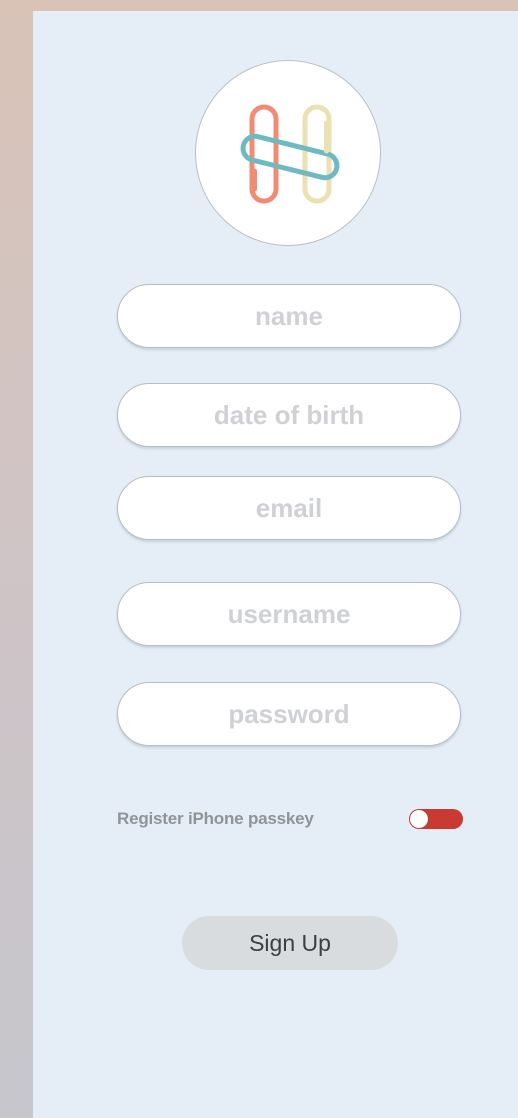 The width and height of the screenshot is (518, 1118). Describe the element at coordinates (290, 943) in the screenshot. I see `sign-up-button: Sign Up` at that location.